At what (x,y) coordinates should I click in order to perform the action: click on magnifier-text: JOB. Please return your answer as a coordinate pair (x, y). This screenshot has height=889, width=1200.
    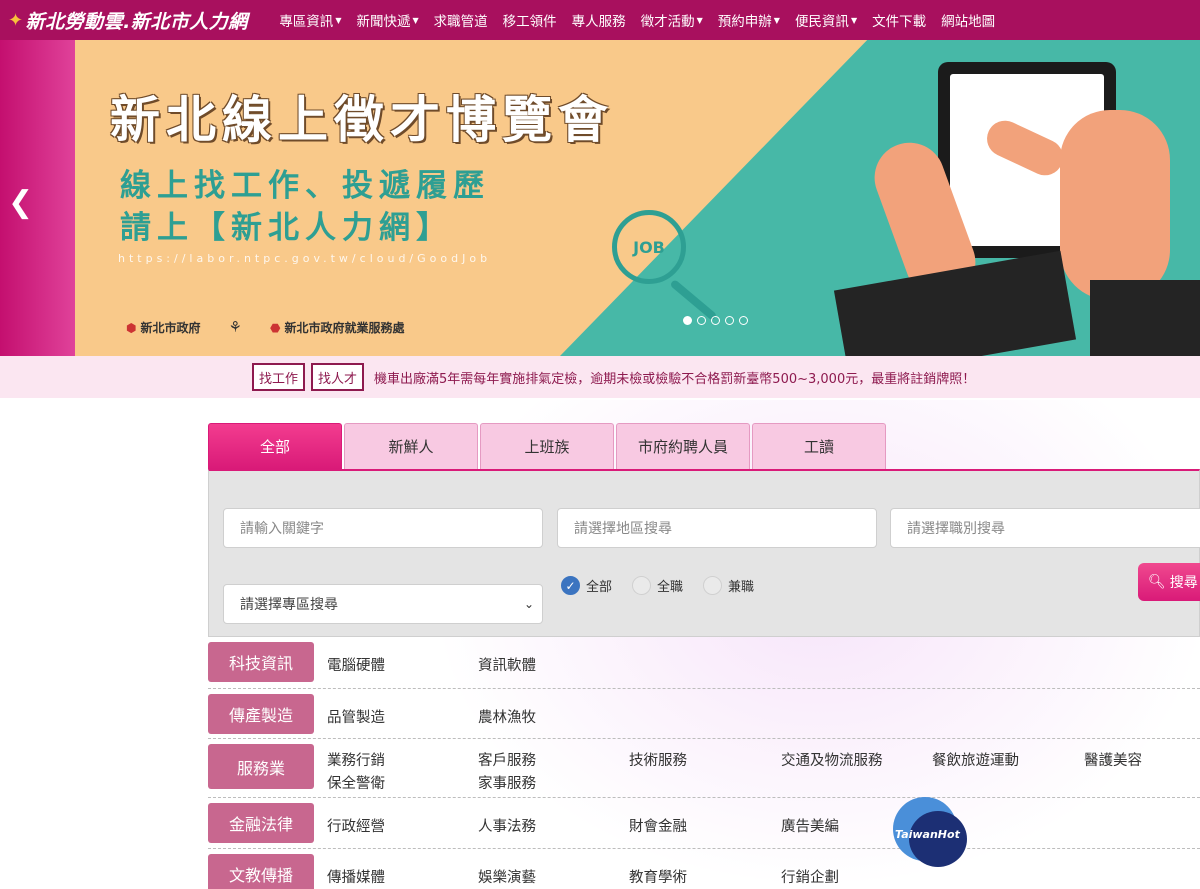
    Looking at the image, I should click on (649, 247).